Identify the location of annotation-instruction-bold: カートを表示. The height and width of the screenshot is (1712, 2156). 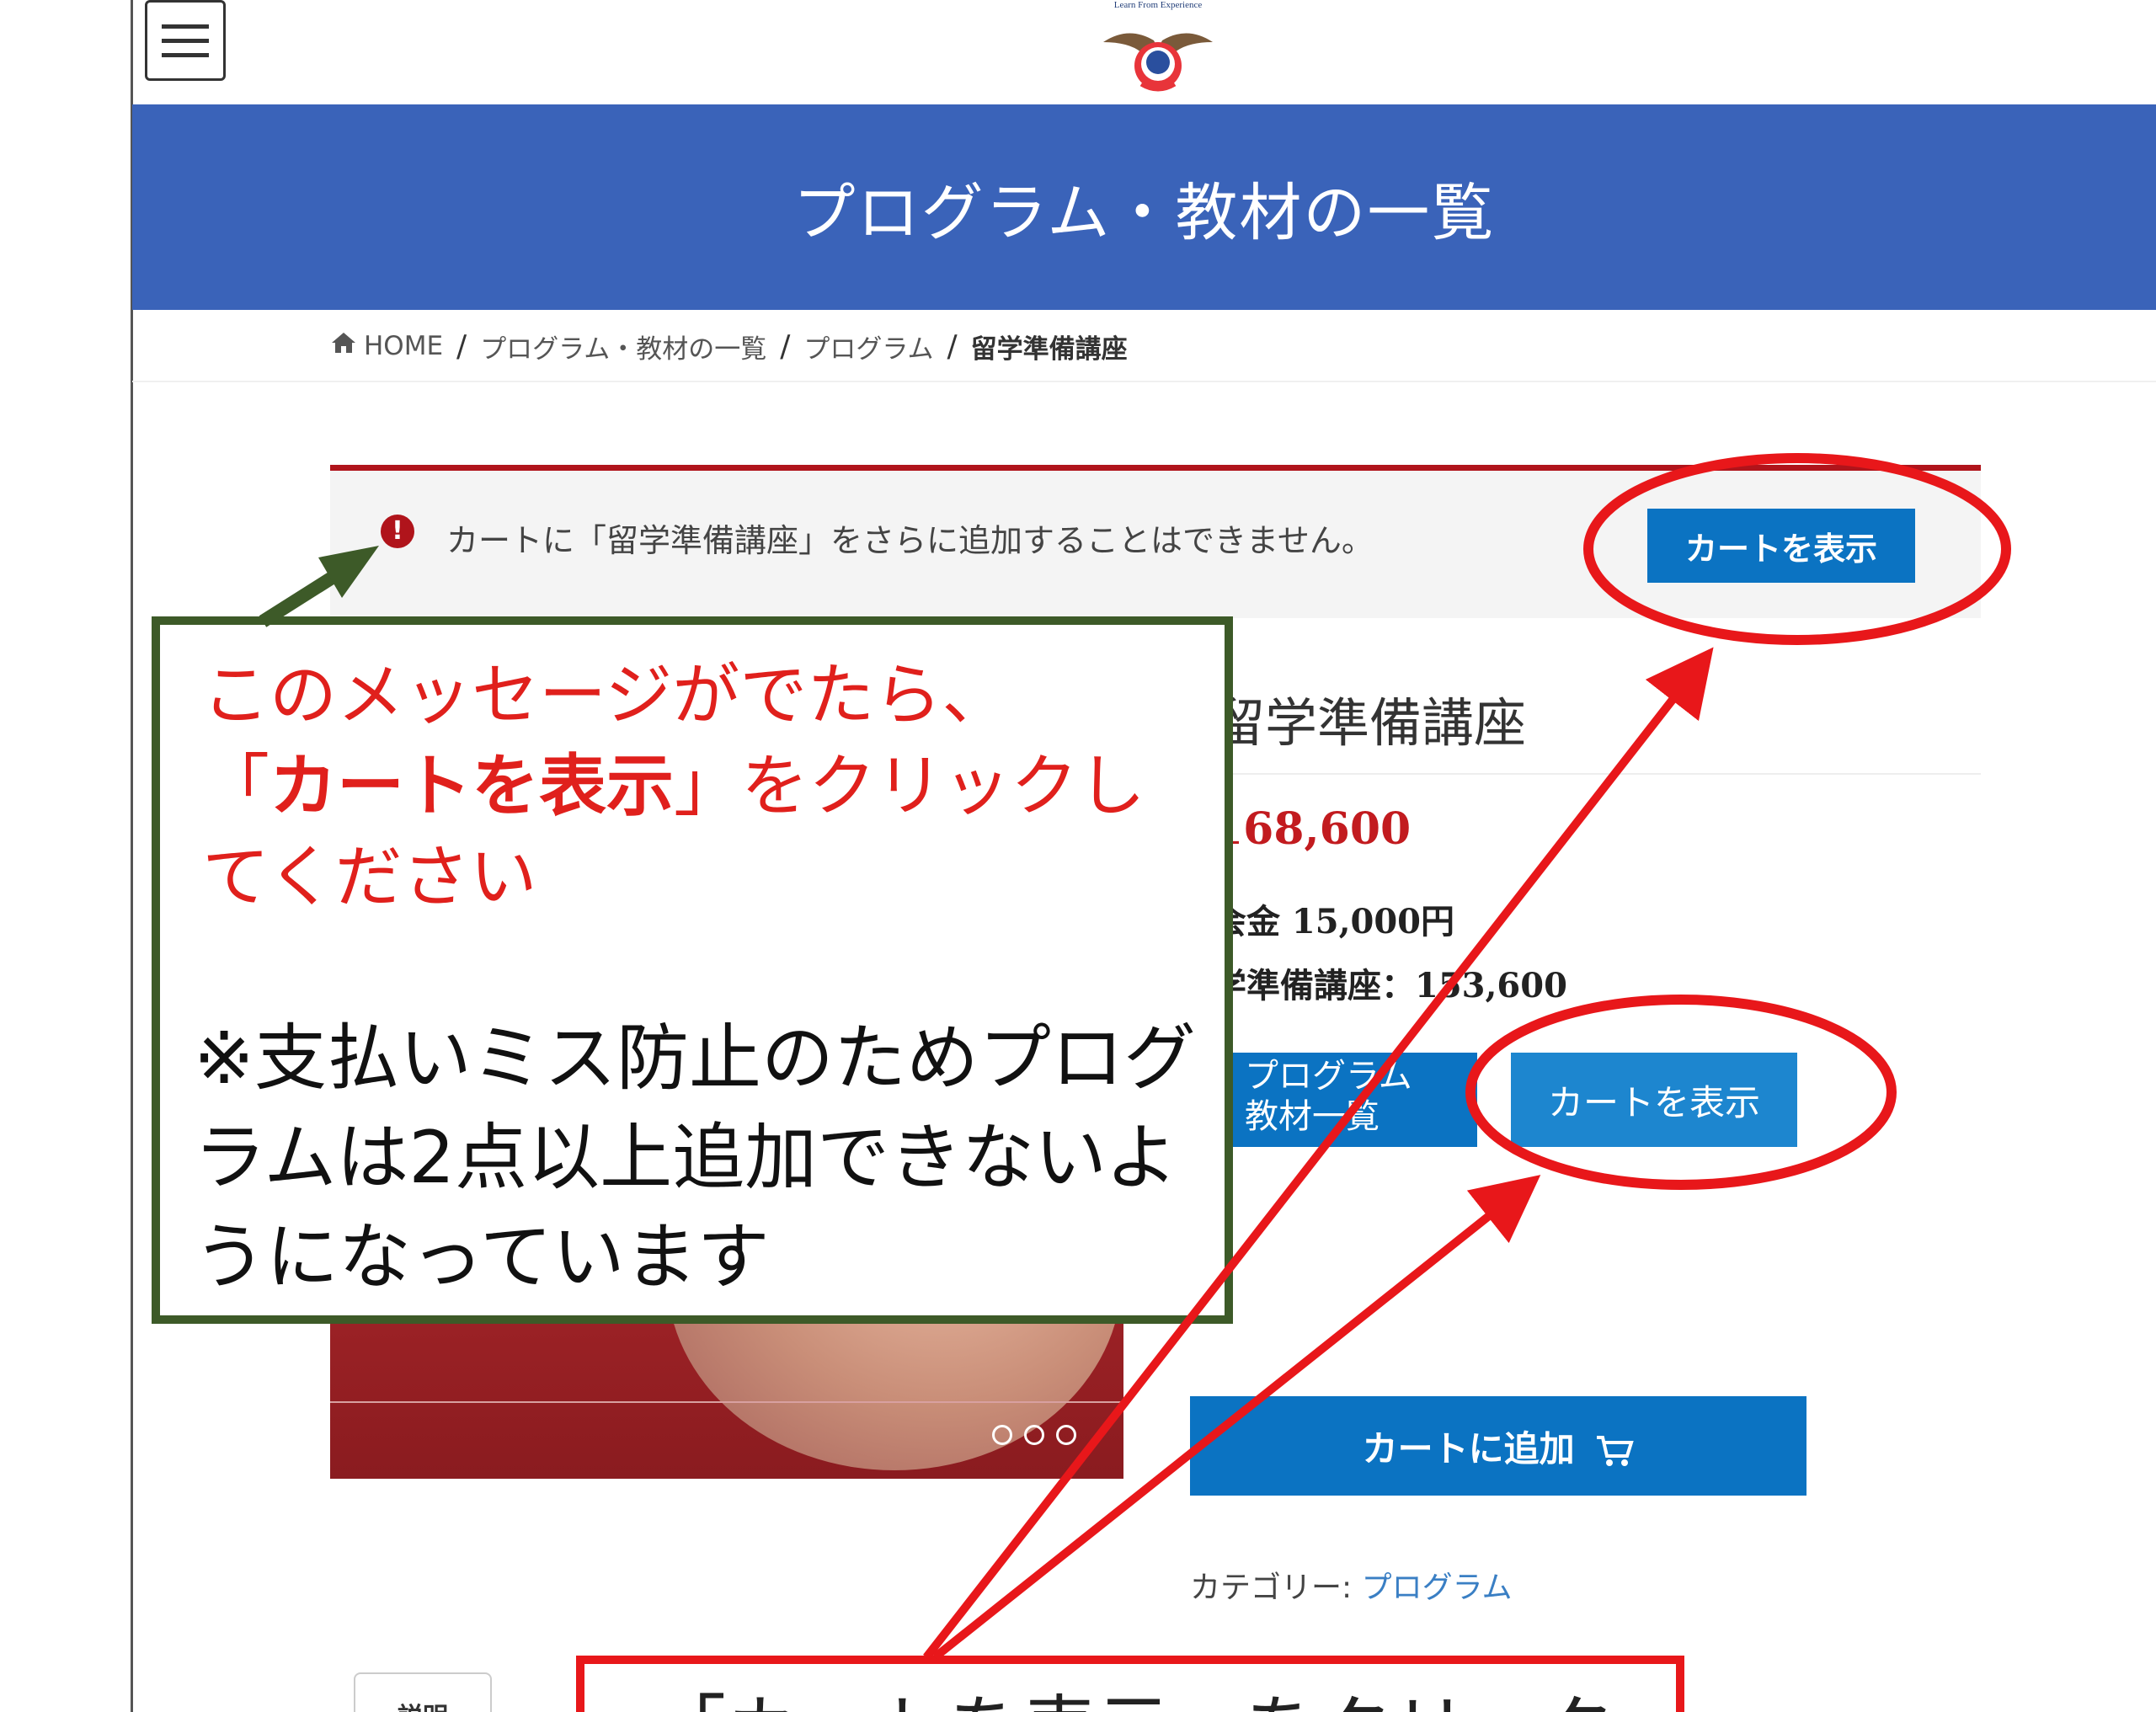
(472, 786).